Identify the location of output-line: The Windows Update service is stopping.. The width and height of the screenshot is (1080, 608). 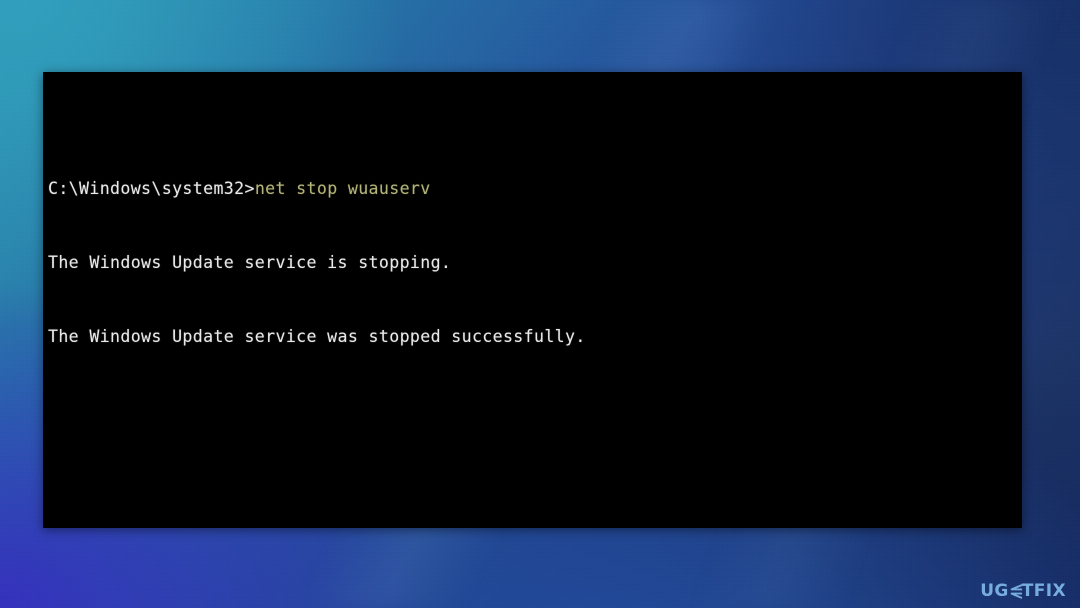
(250, 262).